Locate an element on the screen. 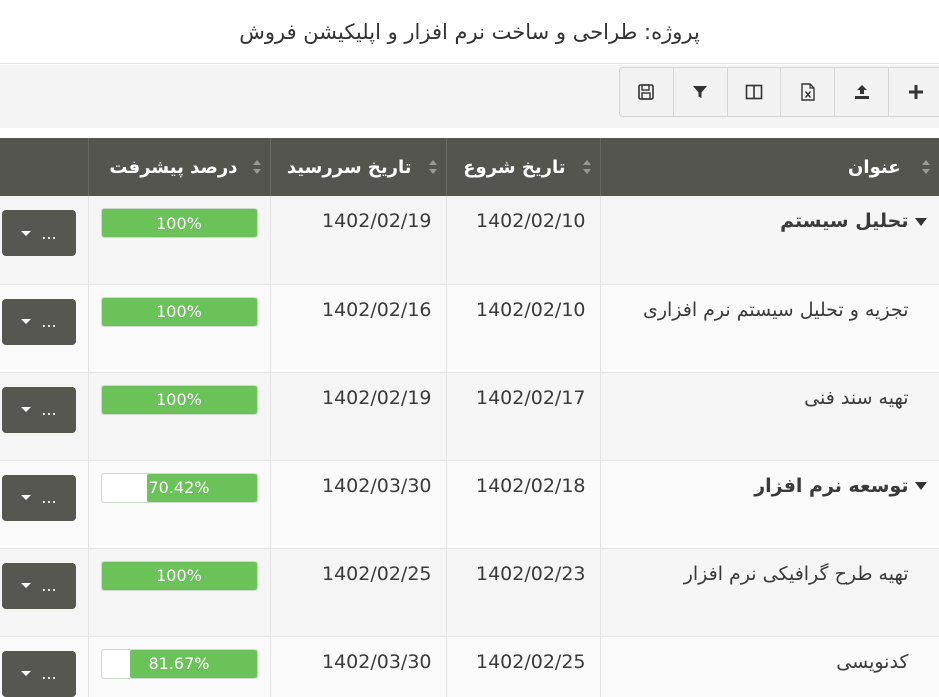 The height and width of the screenshot is (697, 939). title-cell: توسعه نرم افزار is located at coordinates (769, 504).